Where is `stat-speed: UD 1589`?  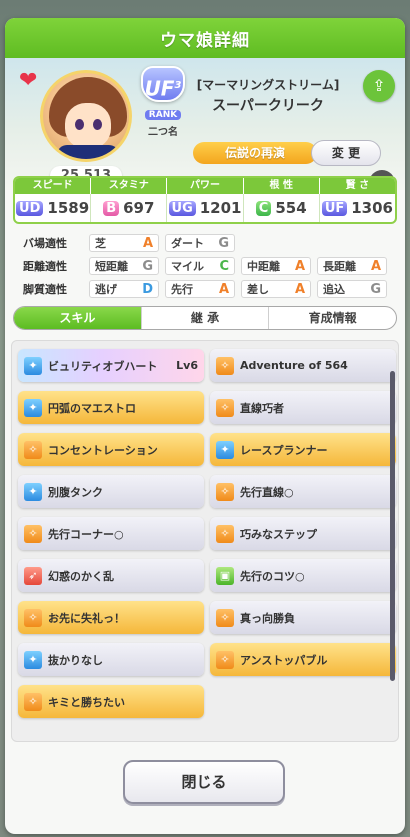 stat-speed: UD 1589 is located at coordinates (53, 208).